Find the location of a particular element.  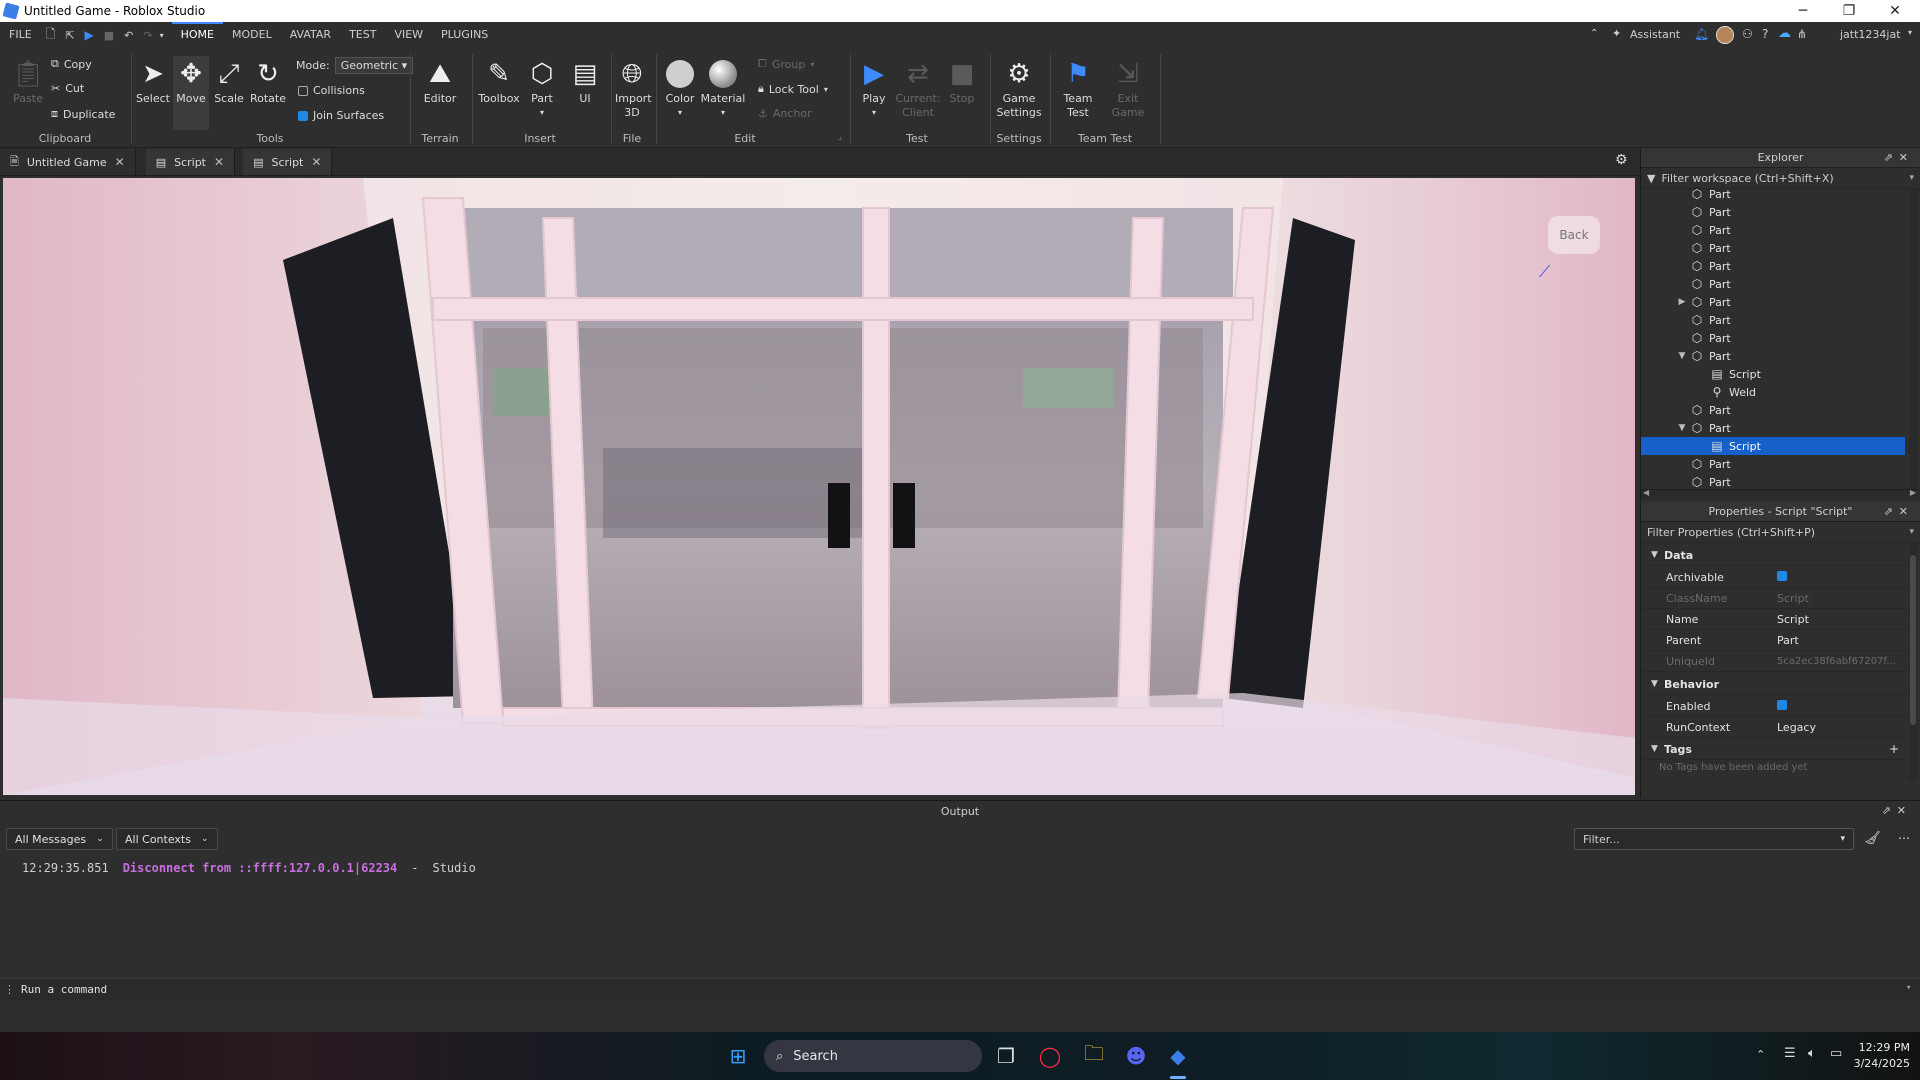

explorer-row: ⚲ Weld is located at coordinates (1773, 392).